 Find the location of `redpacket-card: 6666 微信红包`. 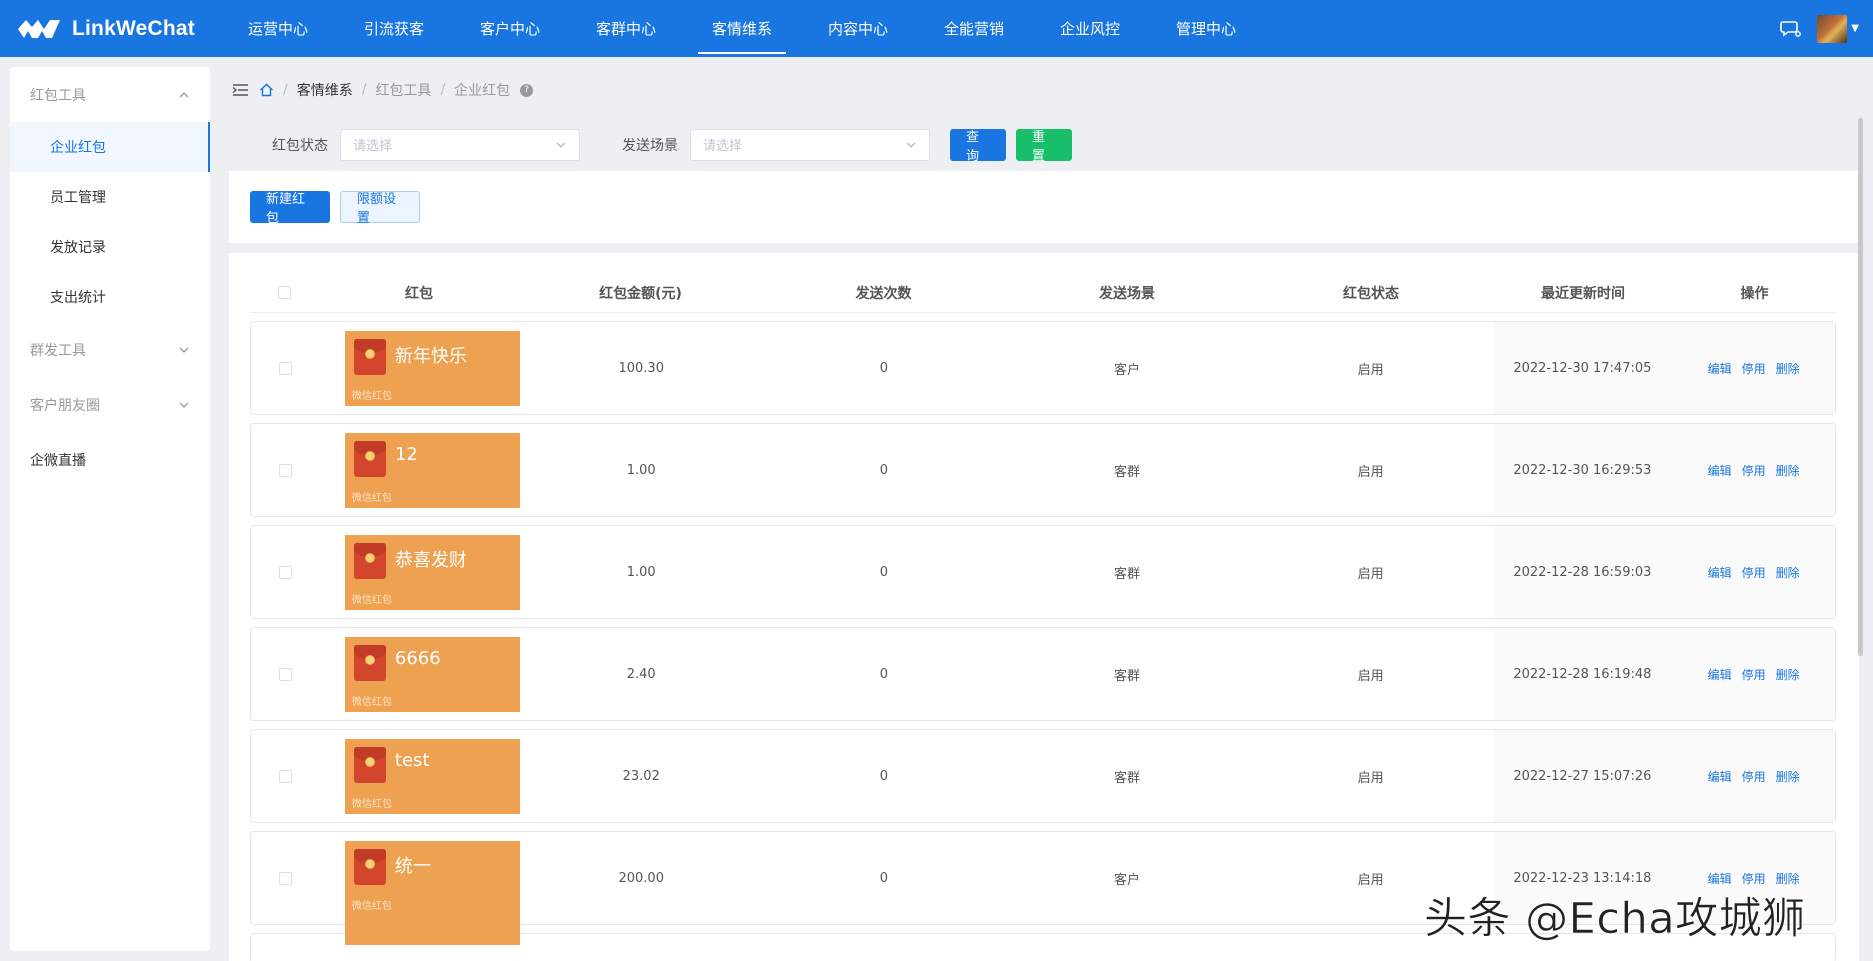

redpacket-card: 6666 微信红包 is located at coordinates (432, 674).